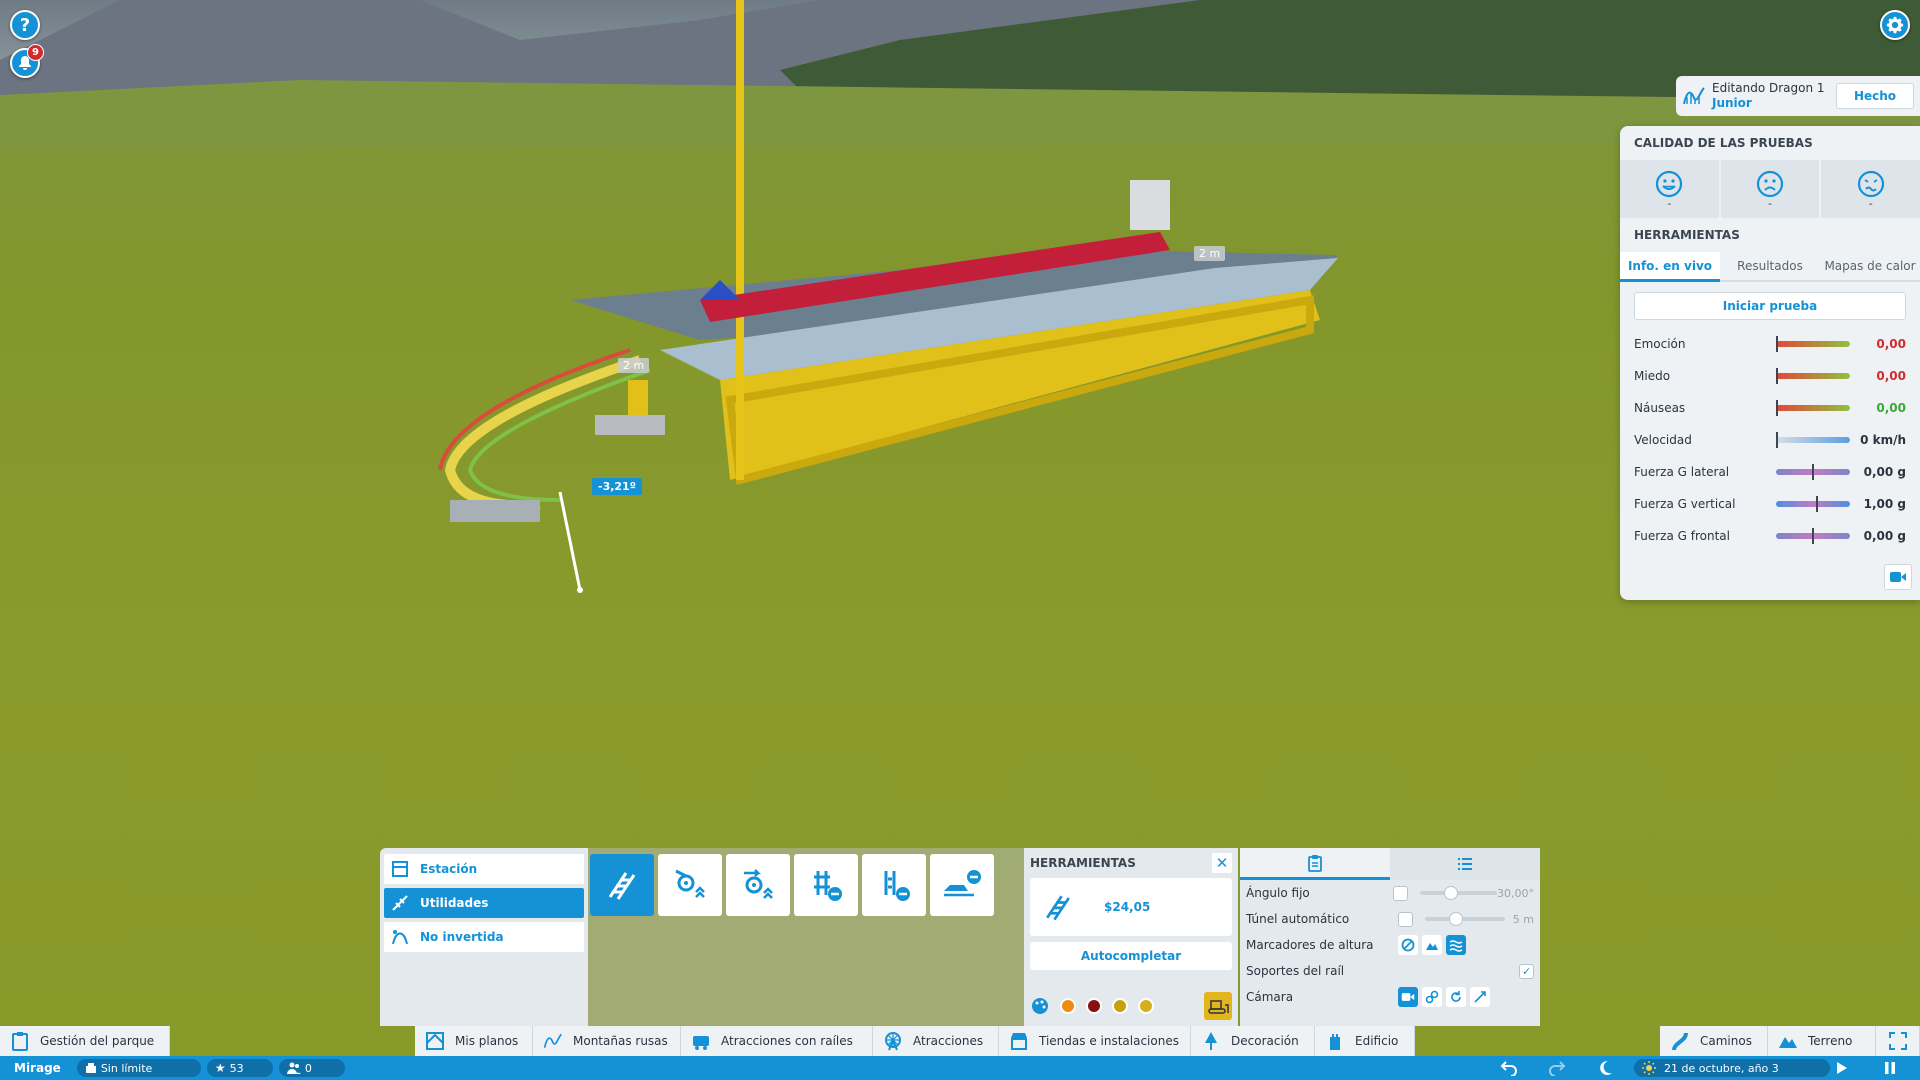 The width and height of the screenshot is (1920, 1080). I want to click on selected-piece-card: $24,05, so click(1131, 907).